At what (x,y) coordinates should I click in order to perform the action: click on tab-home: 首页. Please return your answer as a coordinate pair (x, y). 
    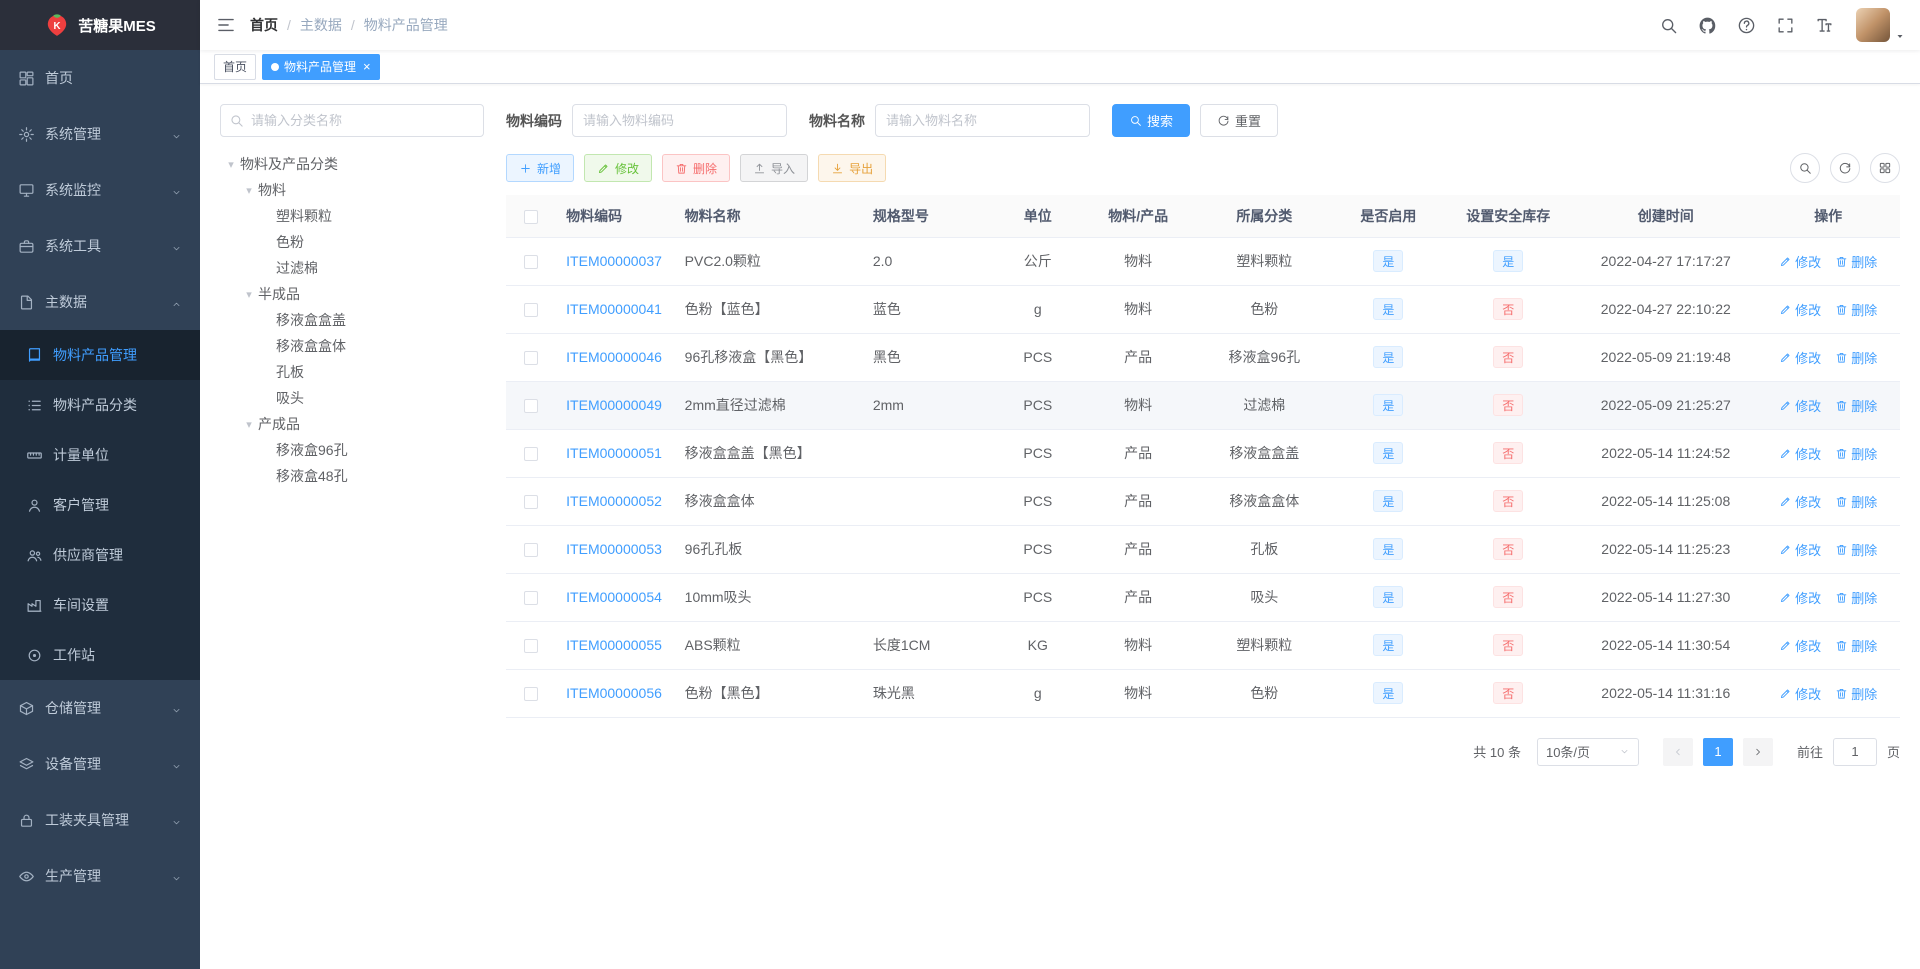
    Looking at the image, I should click on (235, 66).